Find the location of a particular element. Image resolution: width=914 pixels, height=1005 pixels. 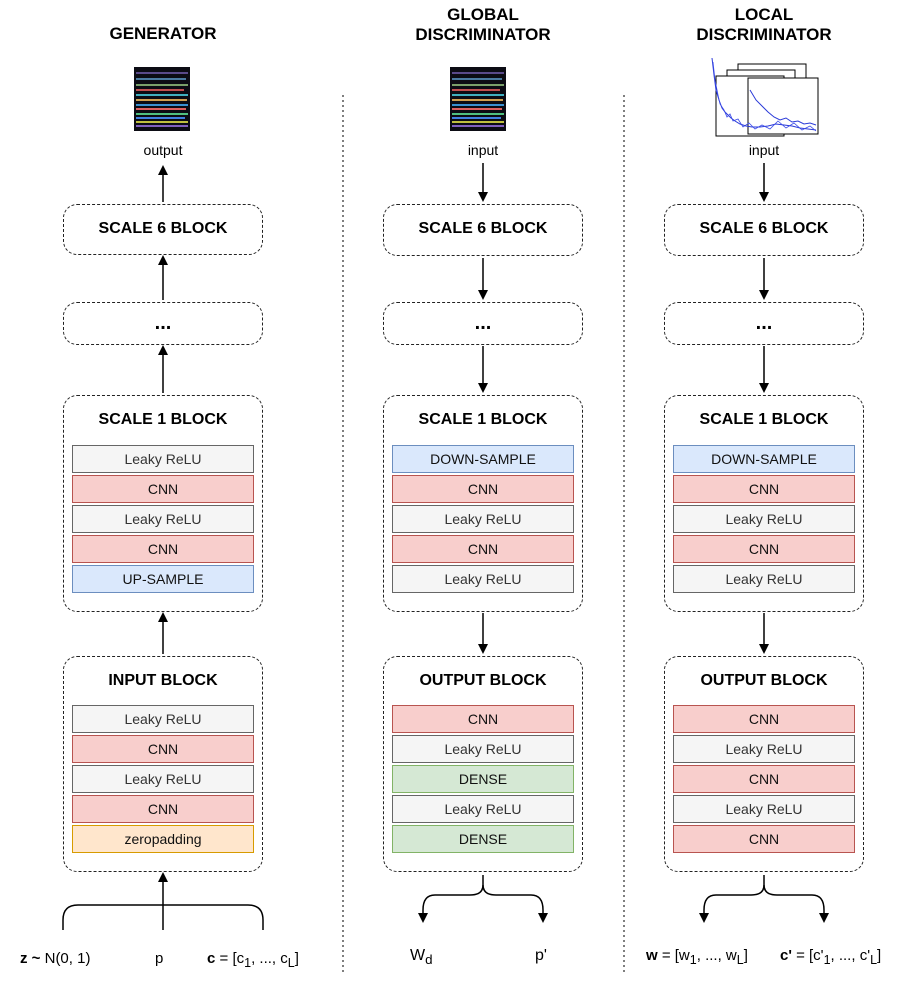

local-disc-input-caption: input is located at coordinates (764, 150).